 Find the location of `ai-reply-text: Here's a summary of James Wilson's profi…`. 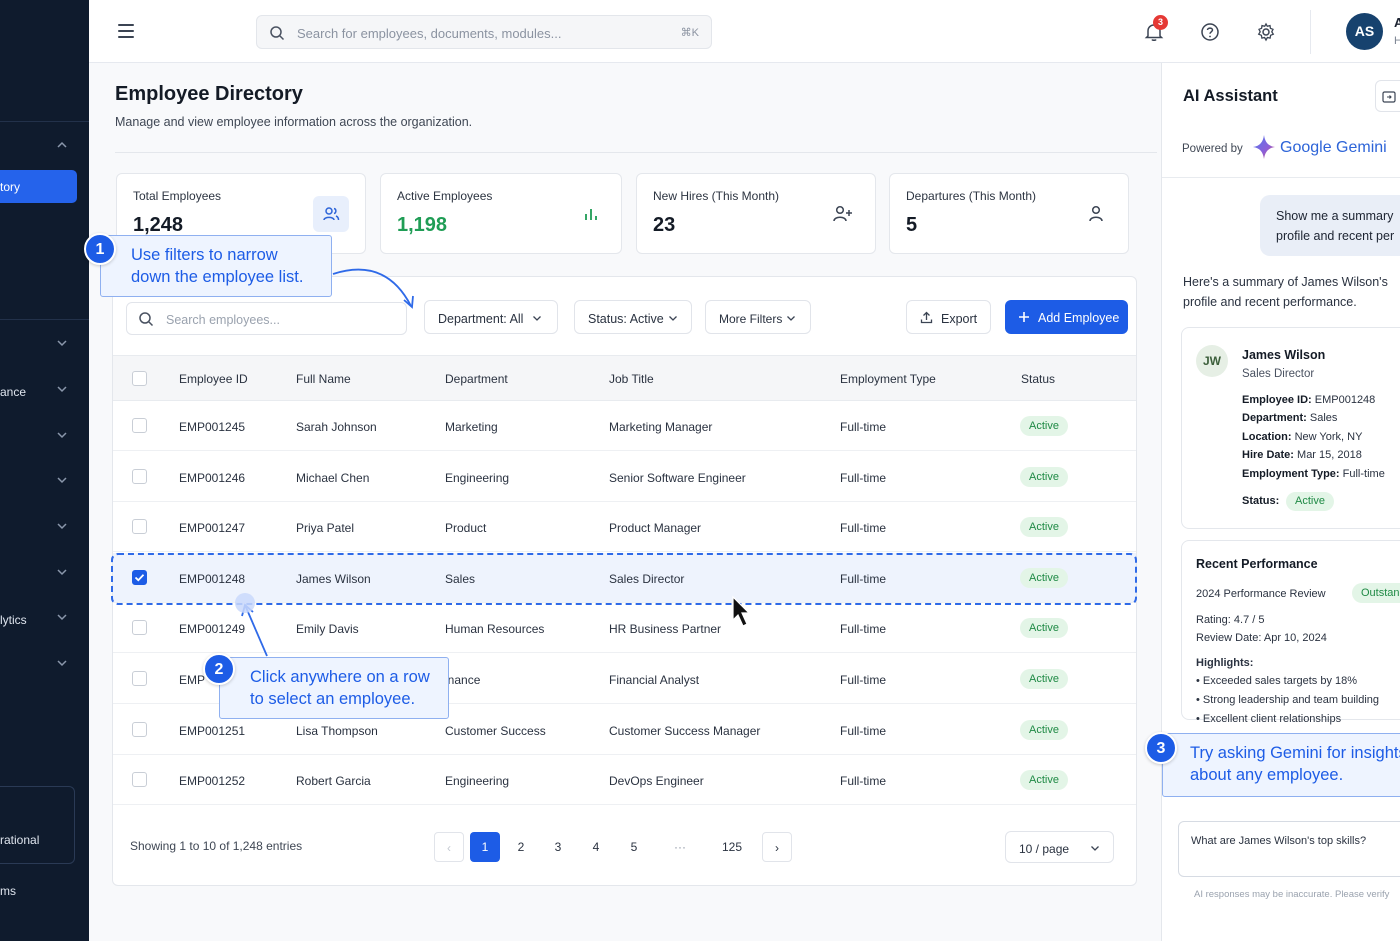

ai-reply-text: Here's a summary of James Wilson's profi… is located at coordinates (1285, 292).